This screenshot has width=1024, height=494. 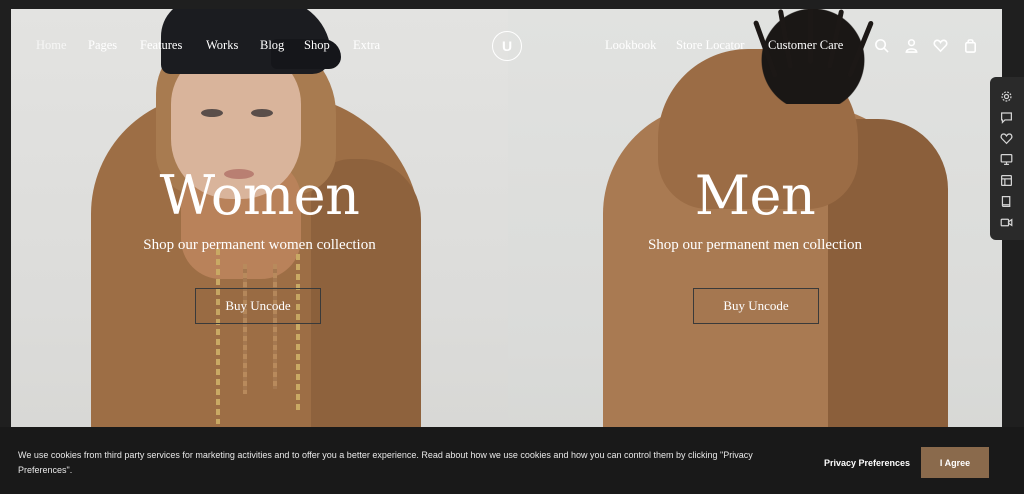 What do you see at coordinates (366, 45) in the screenshot?
I see `nav-extra: Extra` at bounding box center [366, 45].